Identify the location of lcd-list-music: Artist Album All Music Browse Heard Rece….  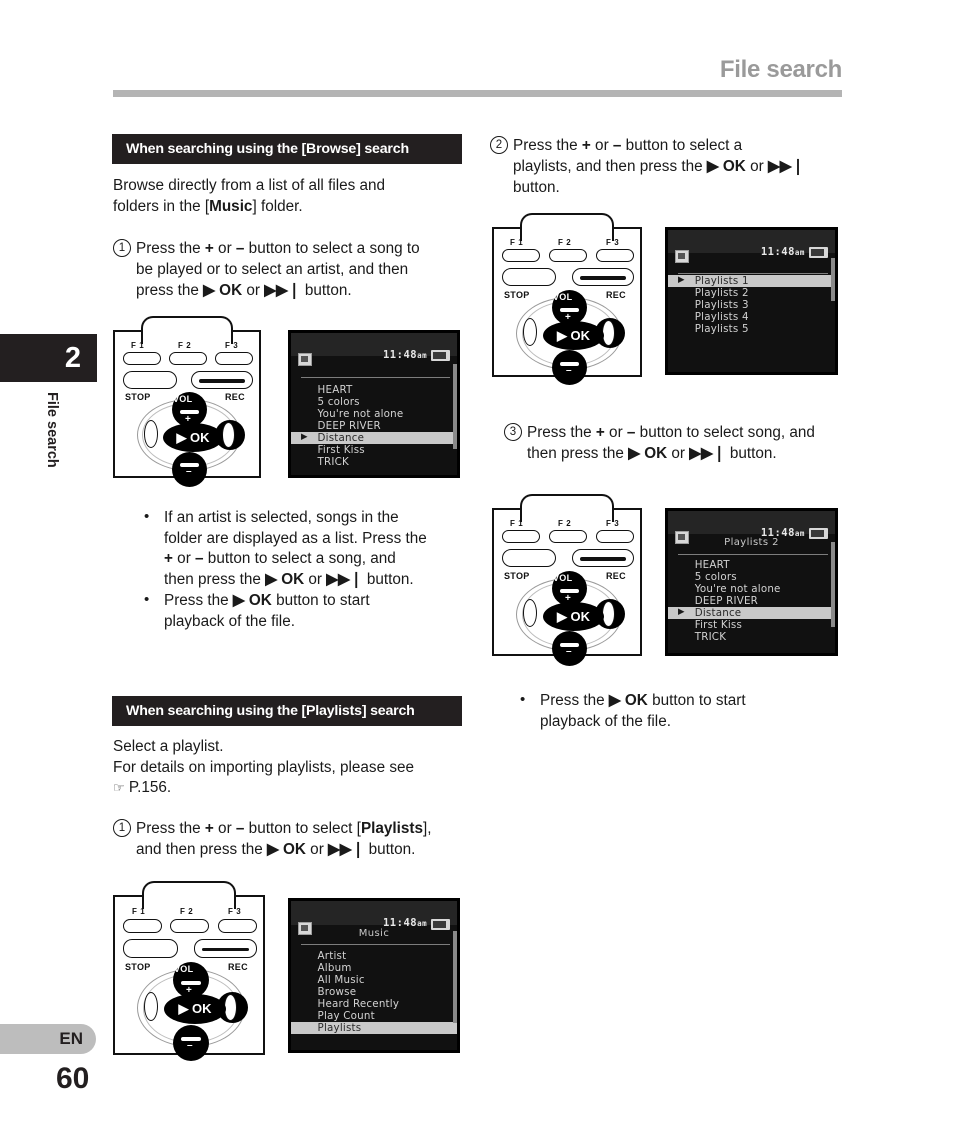
(374, 992).